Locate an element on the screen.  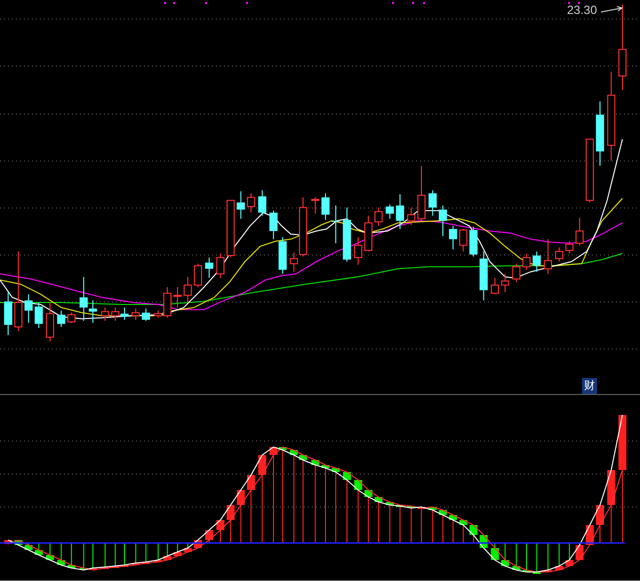
arrow-icon is located at coordinates (612, 10).